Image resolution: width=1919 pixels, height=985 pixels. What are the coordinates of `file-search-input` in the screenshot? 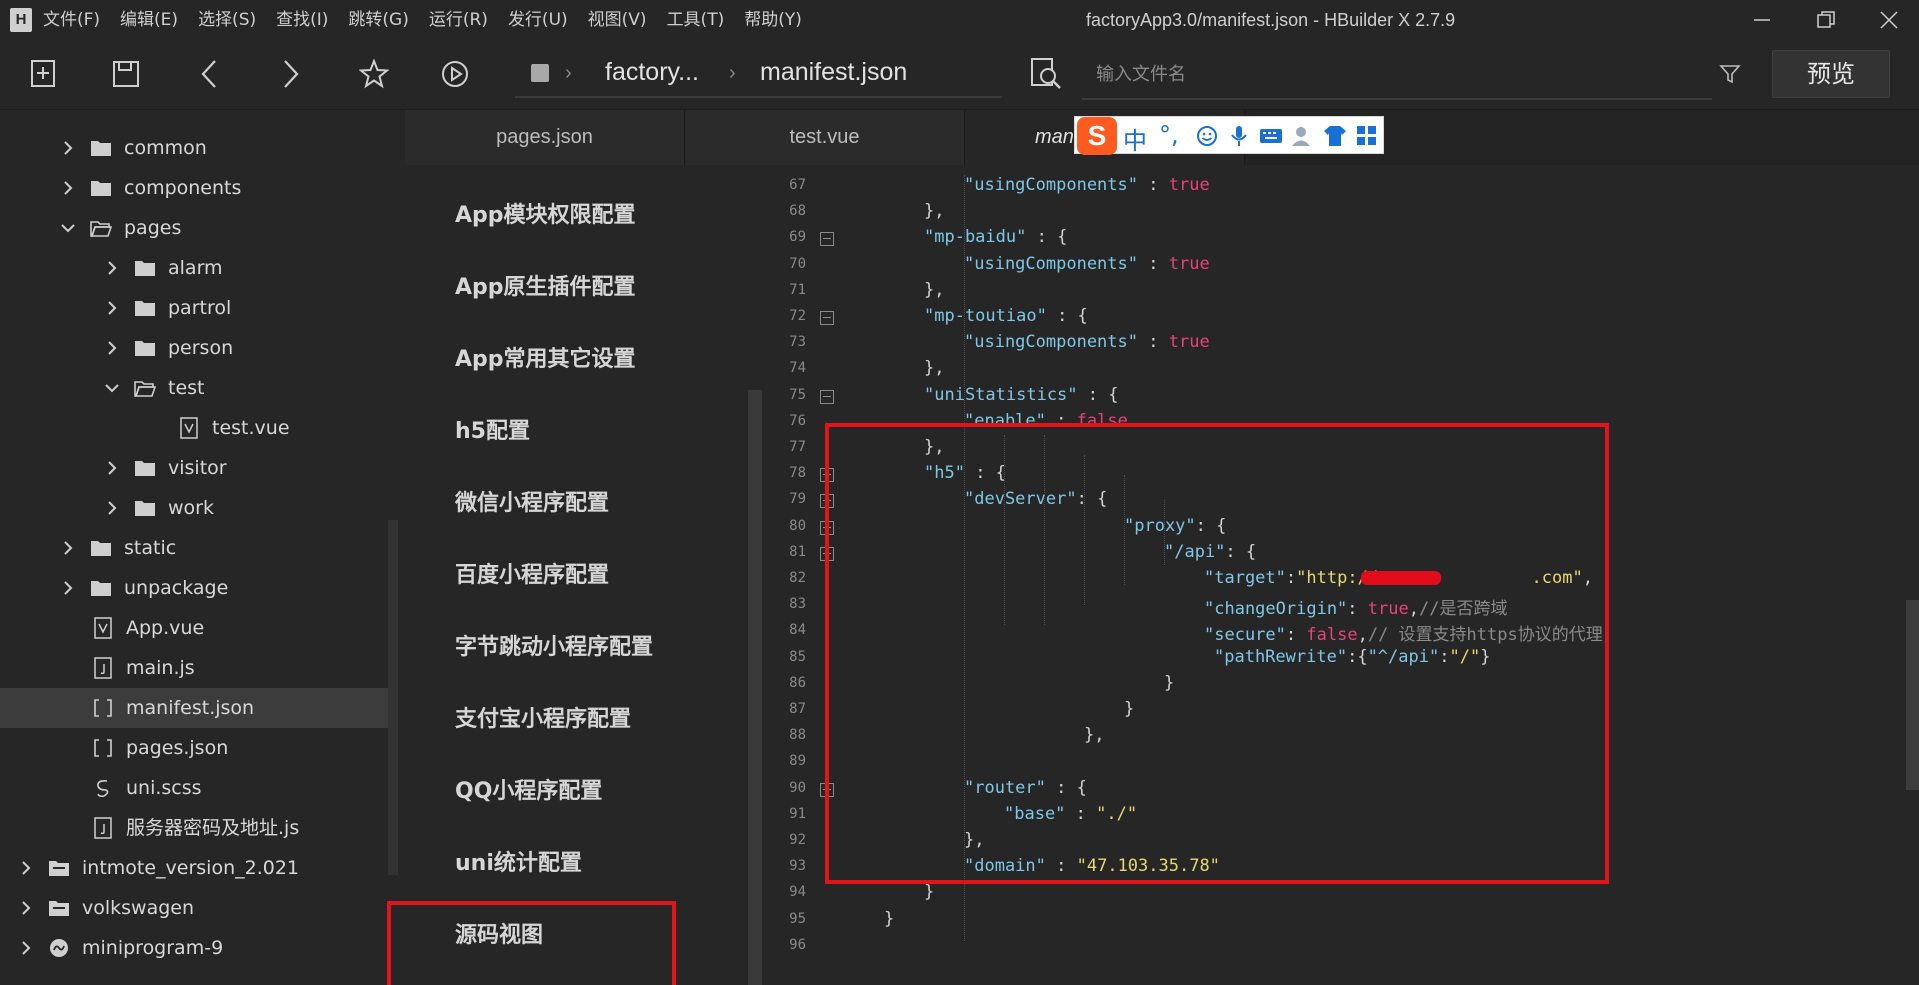 It's located at (1397, 75).